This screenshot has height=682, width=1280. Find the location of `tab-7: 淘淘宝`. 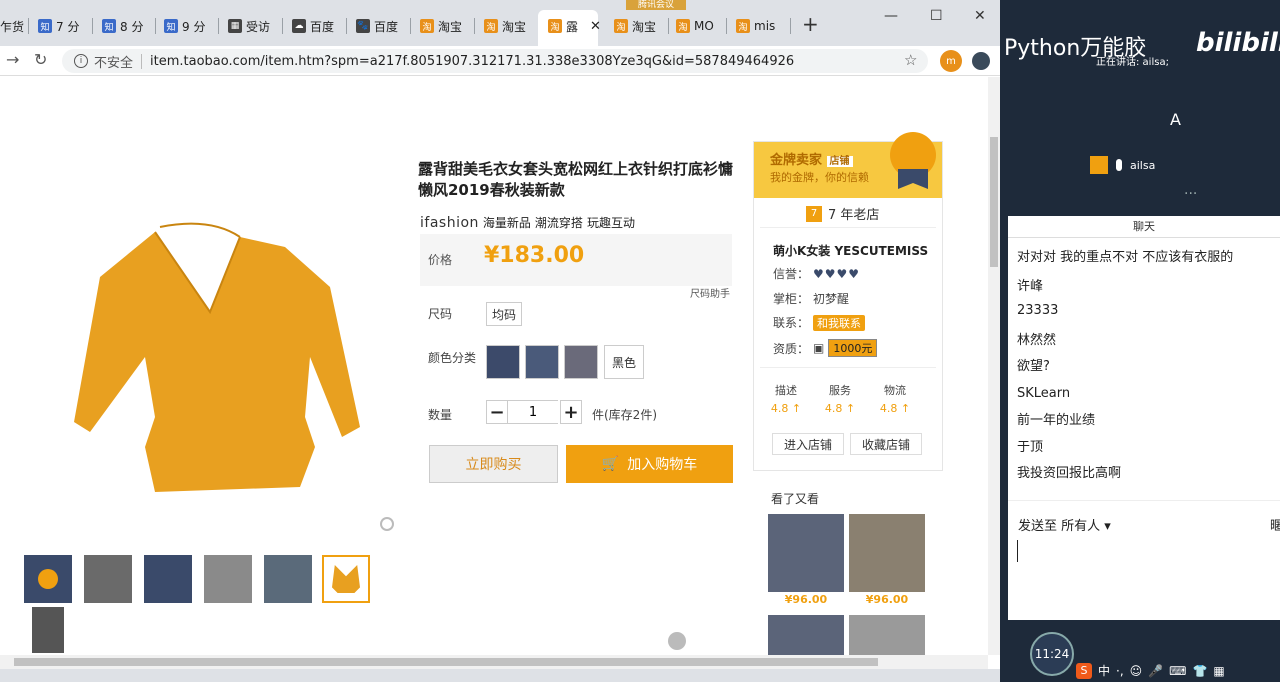

tab-7: 淘淘宝 is located at coordinates (441, 26).